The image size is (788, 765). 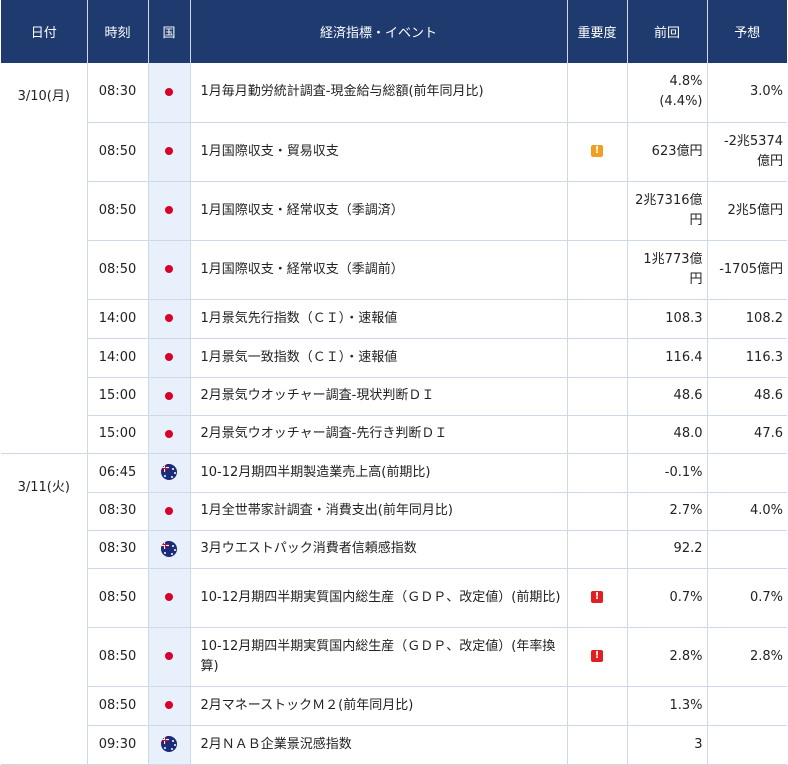 I want to click on forecast-cell: 2兆5億円, so click(x=747, y=211).